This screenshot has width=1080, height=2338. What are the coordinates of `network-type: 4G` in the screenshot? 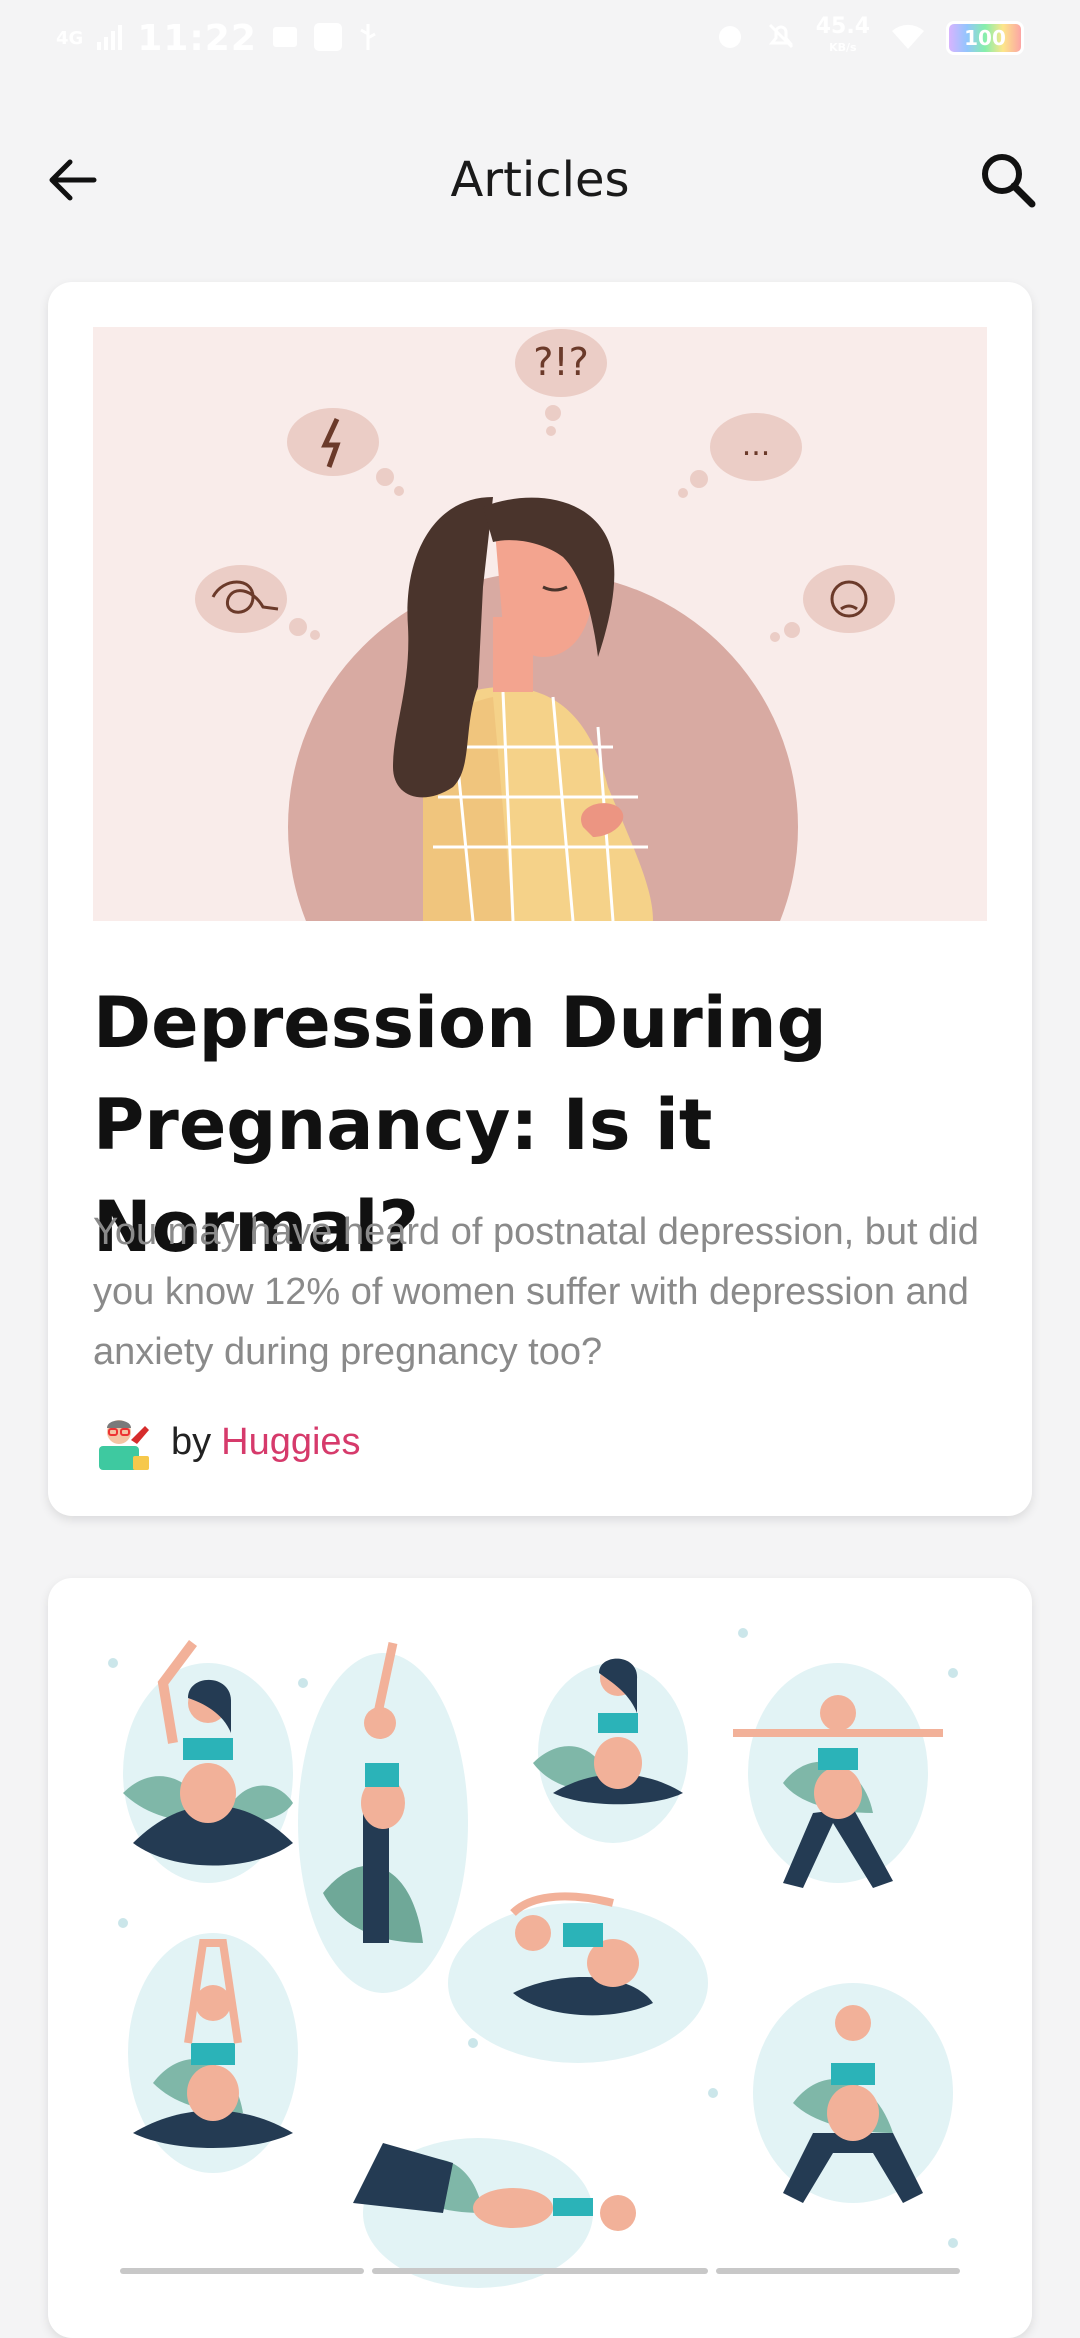 It's located at (70, 38).